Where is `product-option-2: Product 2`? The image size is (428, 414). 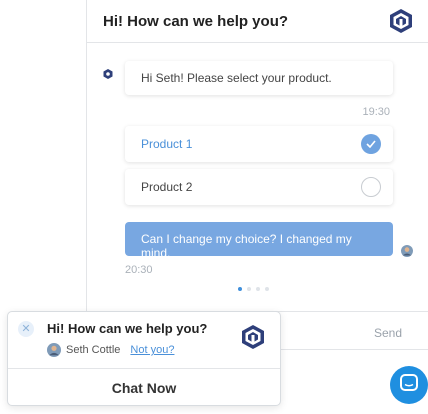
product-option-2: Product 2 is located at coordinates (259, 187).